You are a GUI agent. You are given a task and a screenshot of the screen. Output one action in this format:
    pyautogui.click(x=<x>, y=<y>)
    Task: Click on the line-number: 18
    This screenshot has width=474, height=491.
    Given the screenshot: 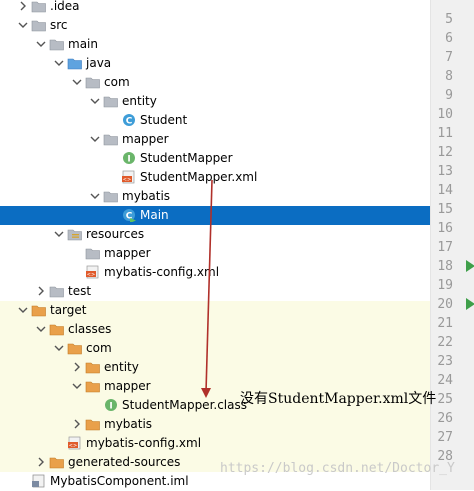 What is the action you would take?
    pyautogui.click(x=445, y=266)
    